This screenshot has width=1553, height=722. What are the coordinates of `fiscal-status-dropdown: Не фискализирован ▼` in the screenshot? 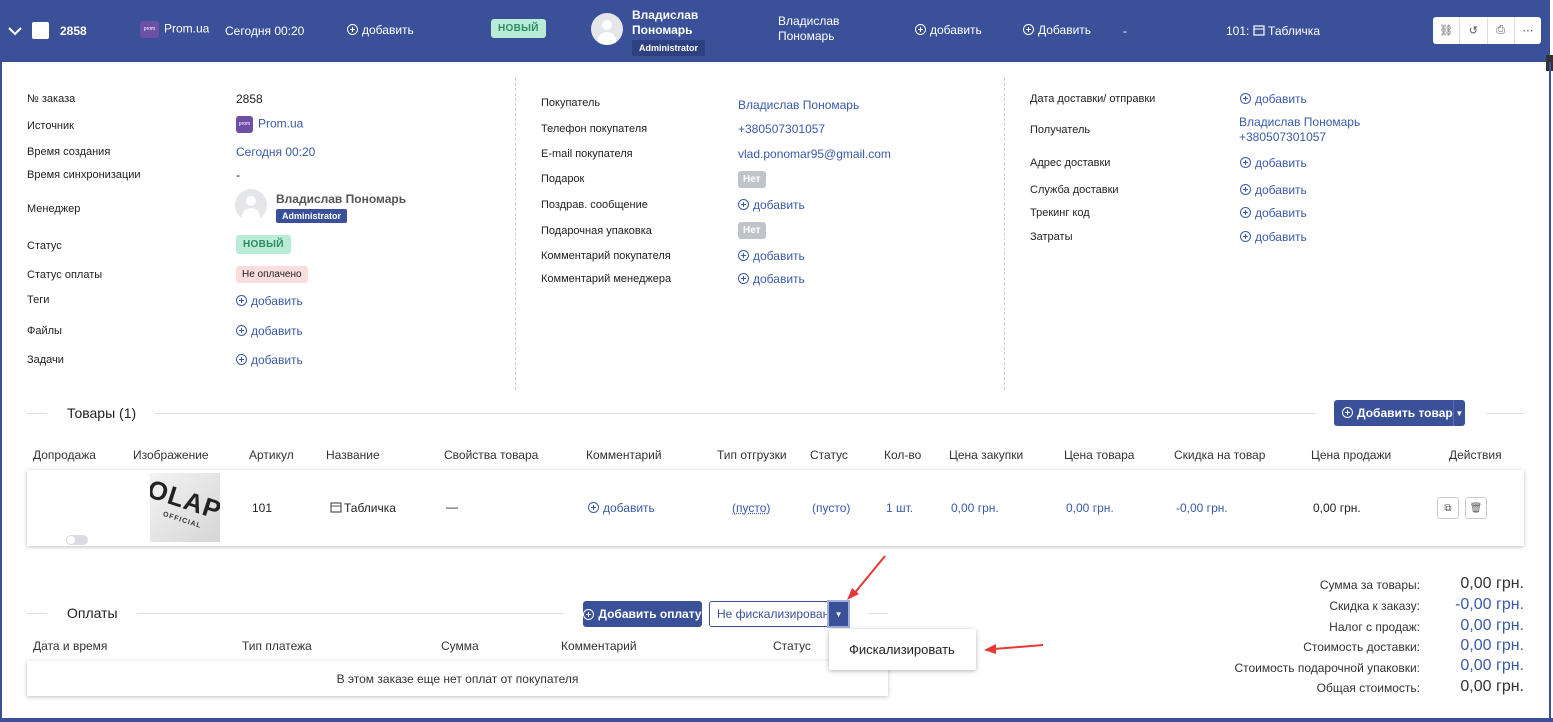 It's located at (779, 614).